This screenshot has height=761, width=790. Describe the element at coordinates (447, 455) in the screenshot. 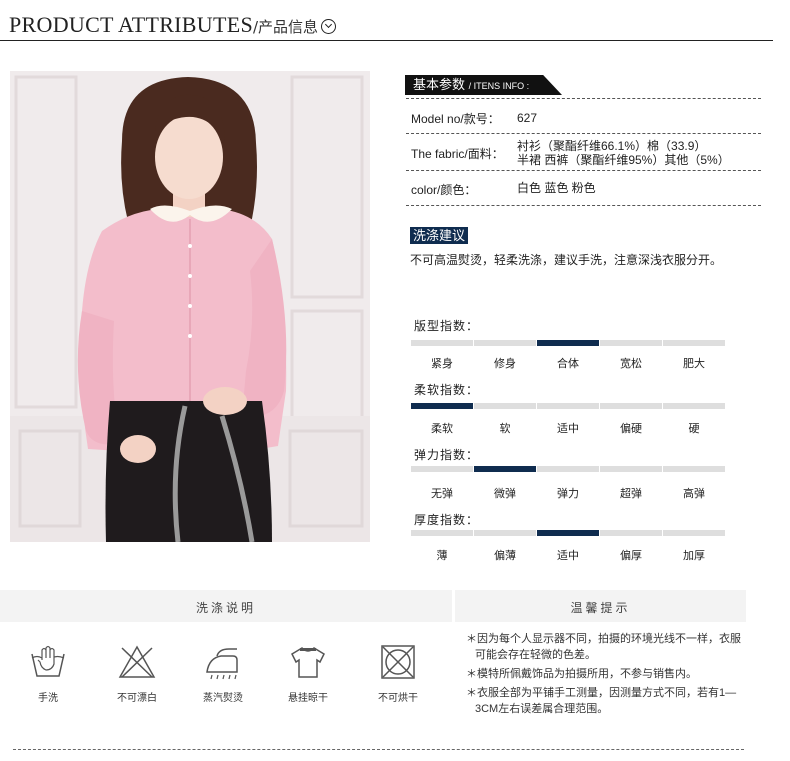

I see `index-title: 弹力指数：` at that location.